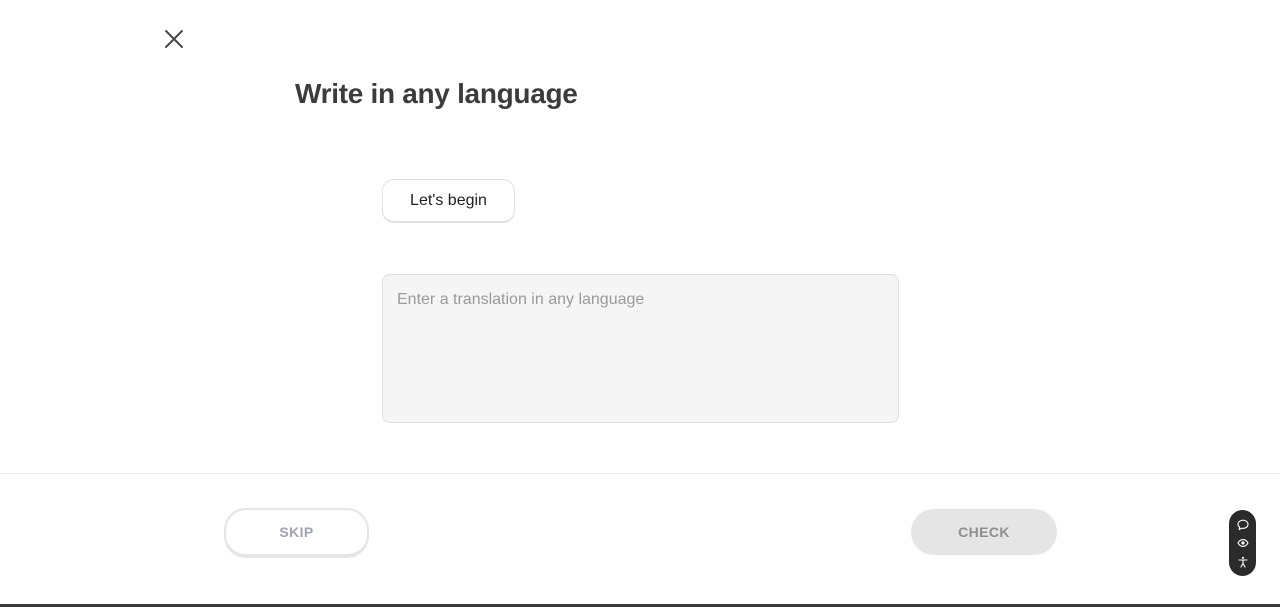 The image size is (1280, 607). I want to click on prompt-chip-label: Let's begin, so click(448, 200).